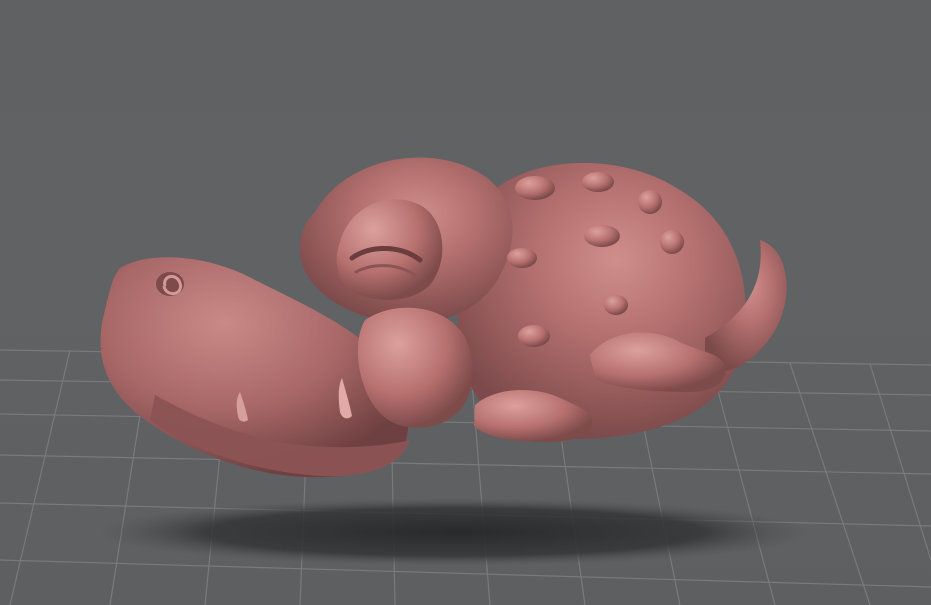 The height and width of the screenshot is (605, 931). What do you see at coordinates (455, 532) in the screenshot?
I see `floor-shadow` at bounding box center [455, 532].